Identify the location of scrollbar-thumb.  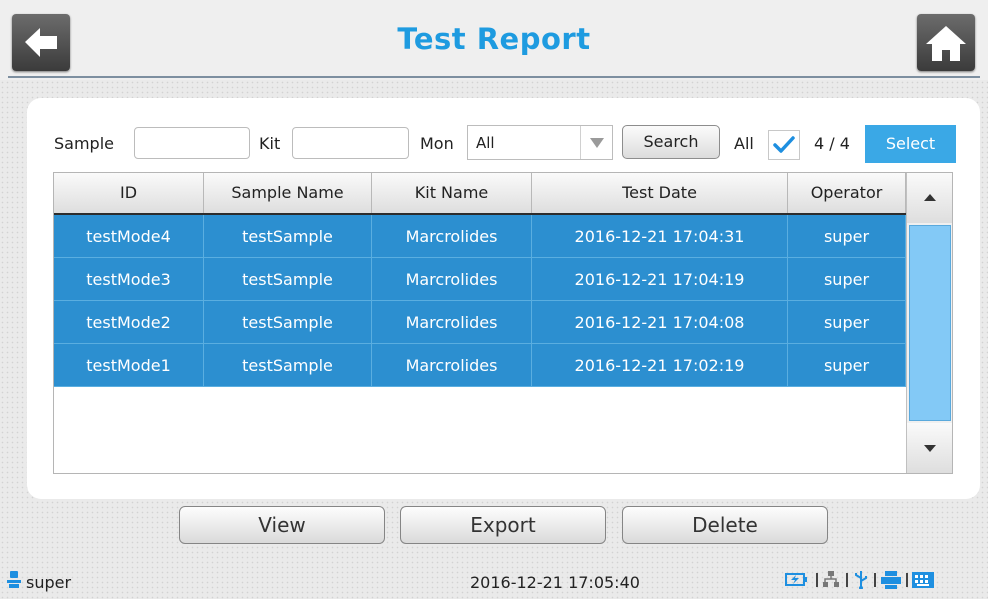
(930, 323).